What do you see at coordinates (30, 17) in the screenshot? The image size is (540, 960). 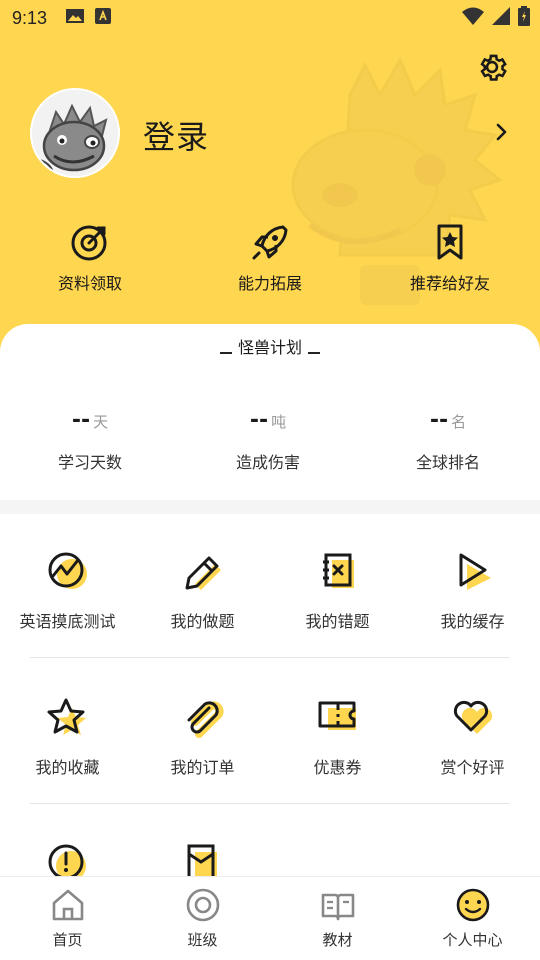 I see `status-time: 9:13` at bounding box center [30, 17].